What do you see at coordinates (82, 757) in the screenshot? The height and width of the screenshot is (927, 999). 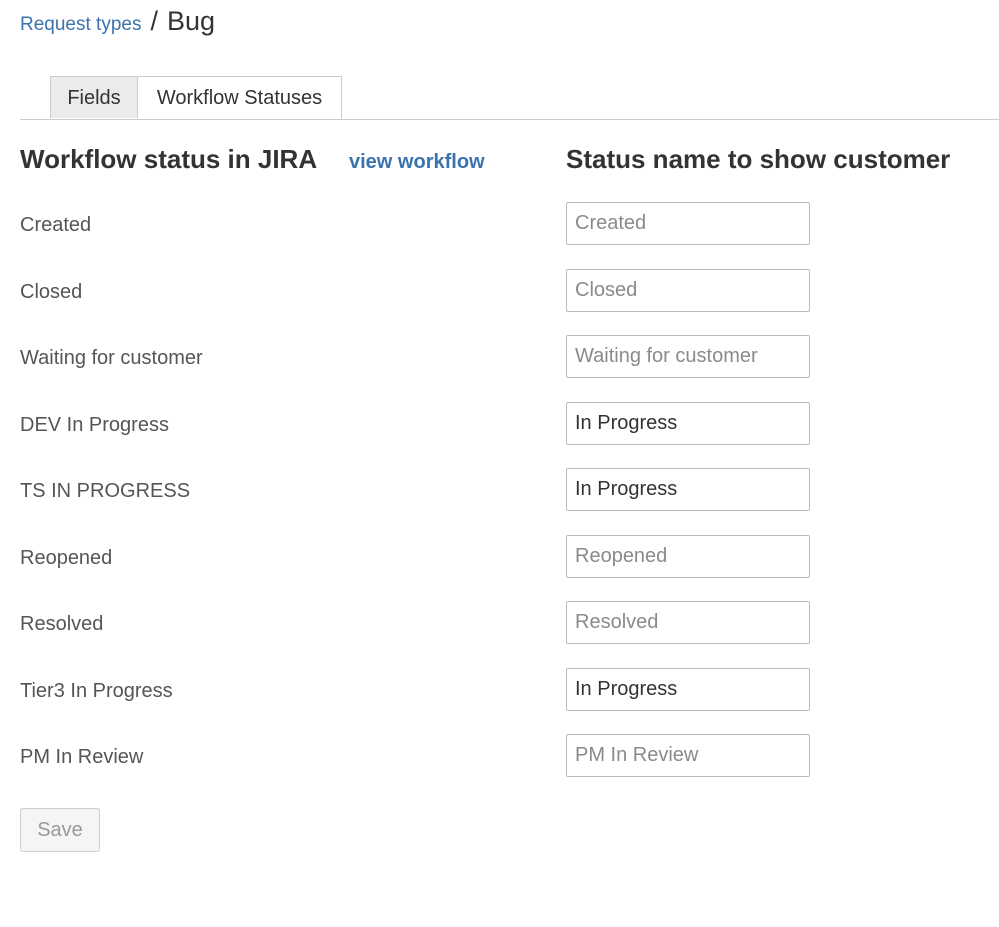 I see `status-label-pm-in-review: PM In Review` at bounding box center [82, 757].